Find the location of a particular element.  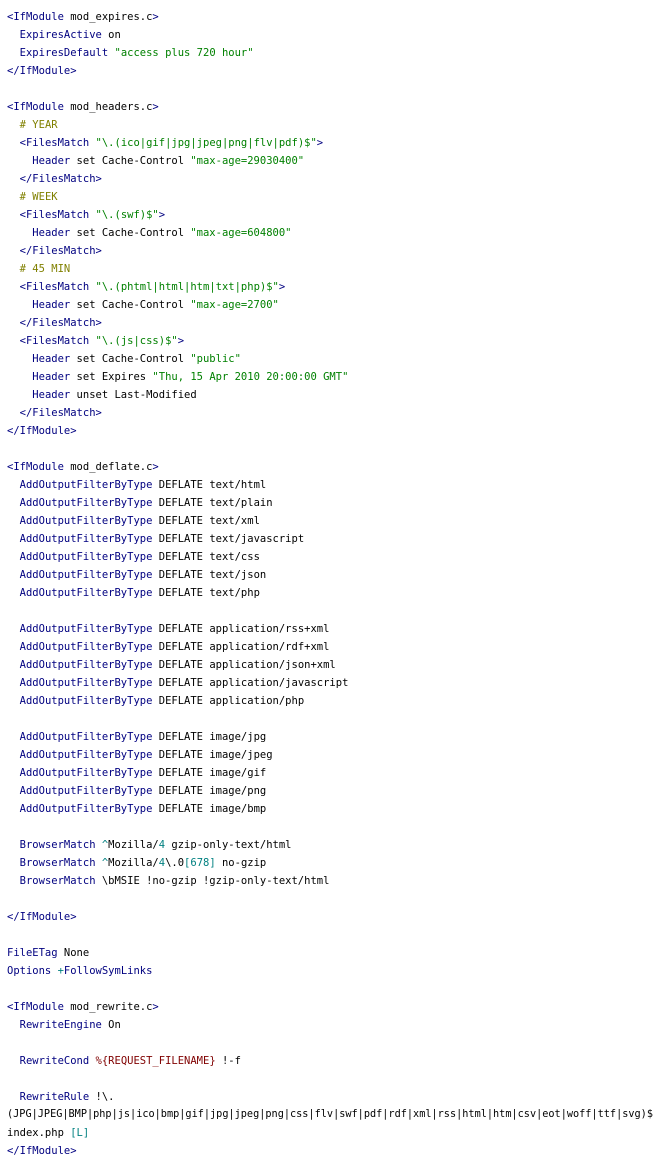

code-line: index.php [L] is located at coordinates (332, 1133).